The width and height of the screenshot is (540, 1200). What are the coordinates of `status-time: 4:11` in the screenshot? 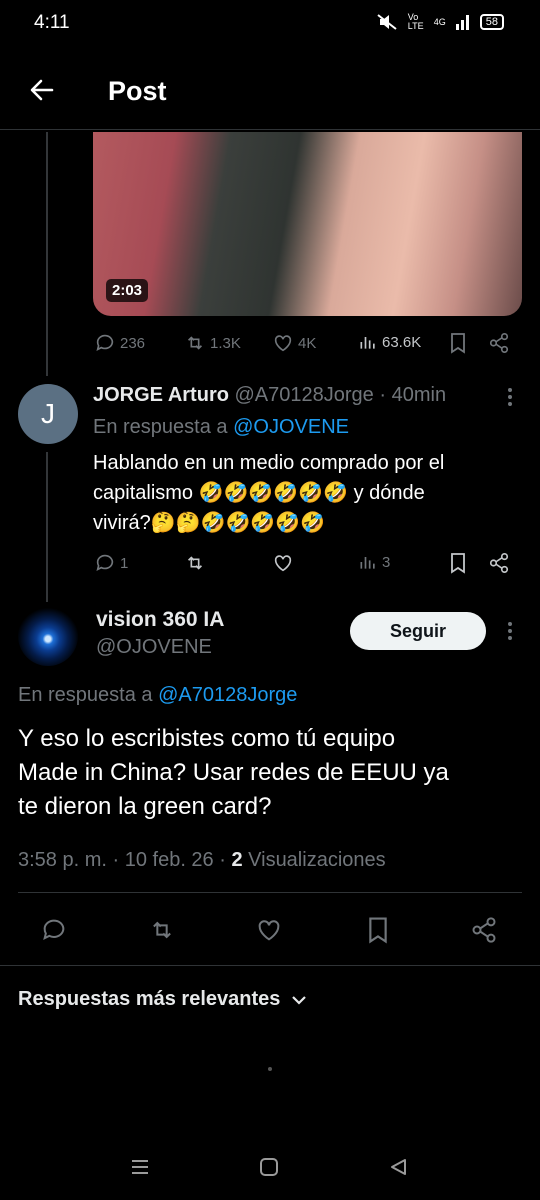 It's located at (52, 22).